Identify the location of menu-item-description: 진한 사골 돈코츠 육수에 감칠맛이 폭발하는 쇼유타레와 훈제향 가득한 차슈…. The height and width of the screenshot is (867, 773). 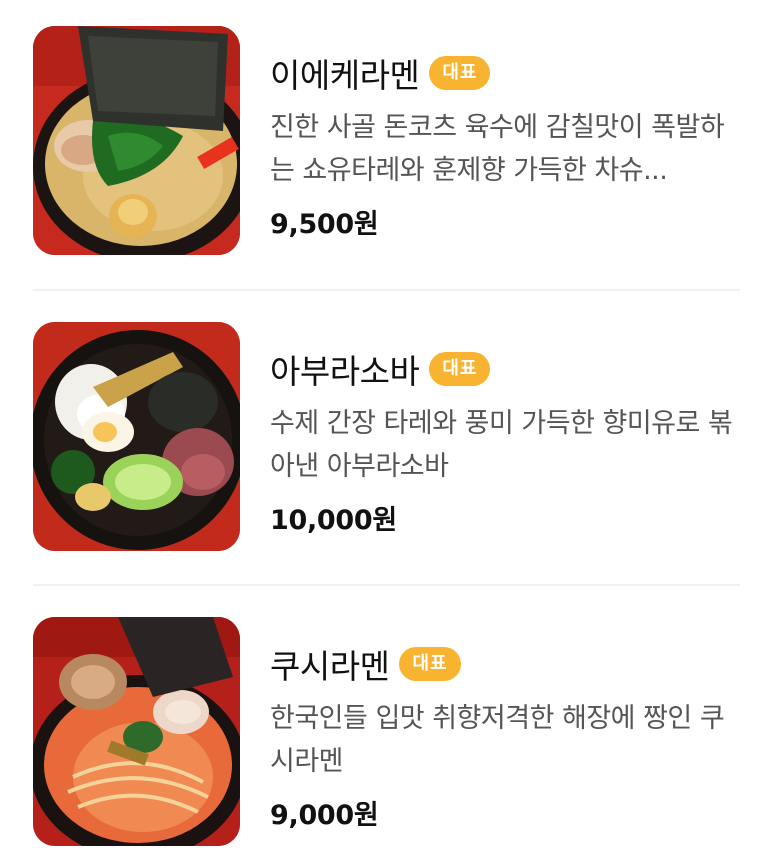
(497, 149).